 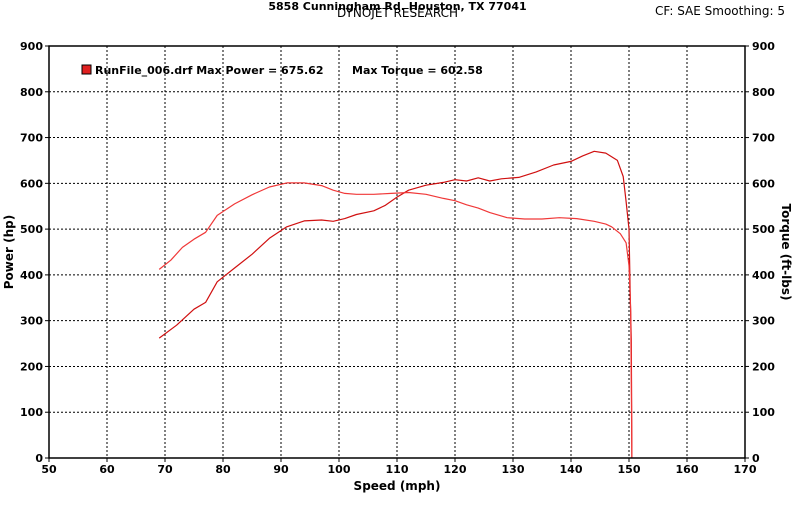 I want to click on x-axis-label: Speed (mph), so click(x=397, y=486).